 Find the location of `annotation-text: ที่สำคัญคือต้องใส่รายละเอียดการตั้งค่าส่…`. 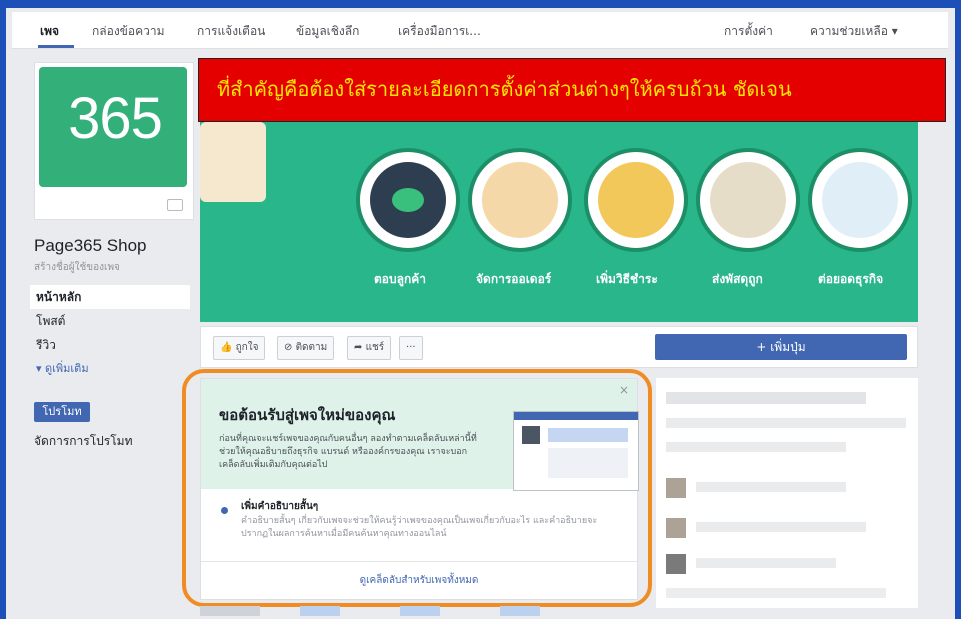

annotation-text: ที่สำคัญคือต้องใส่รายละเอียดการตั้งค่าส่… is located at coordinates (504, 89).